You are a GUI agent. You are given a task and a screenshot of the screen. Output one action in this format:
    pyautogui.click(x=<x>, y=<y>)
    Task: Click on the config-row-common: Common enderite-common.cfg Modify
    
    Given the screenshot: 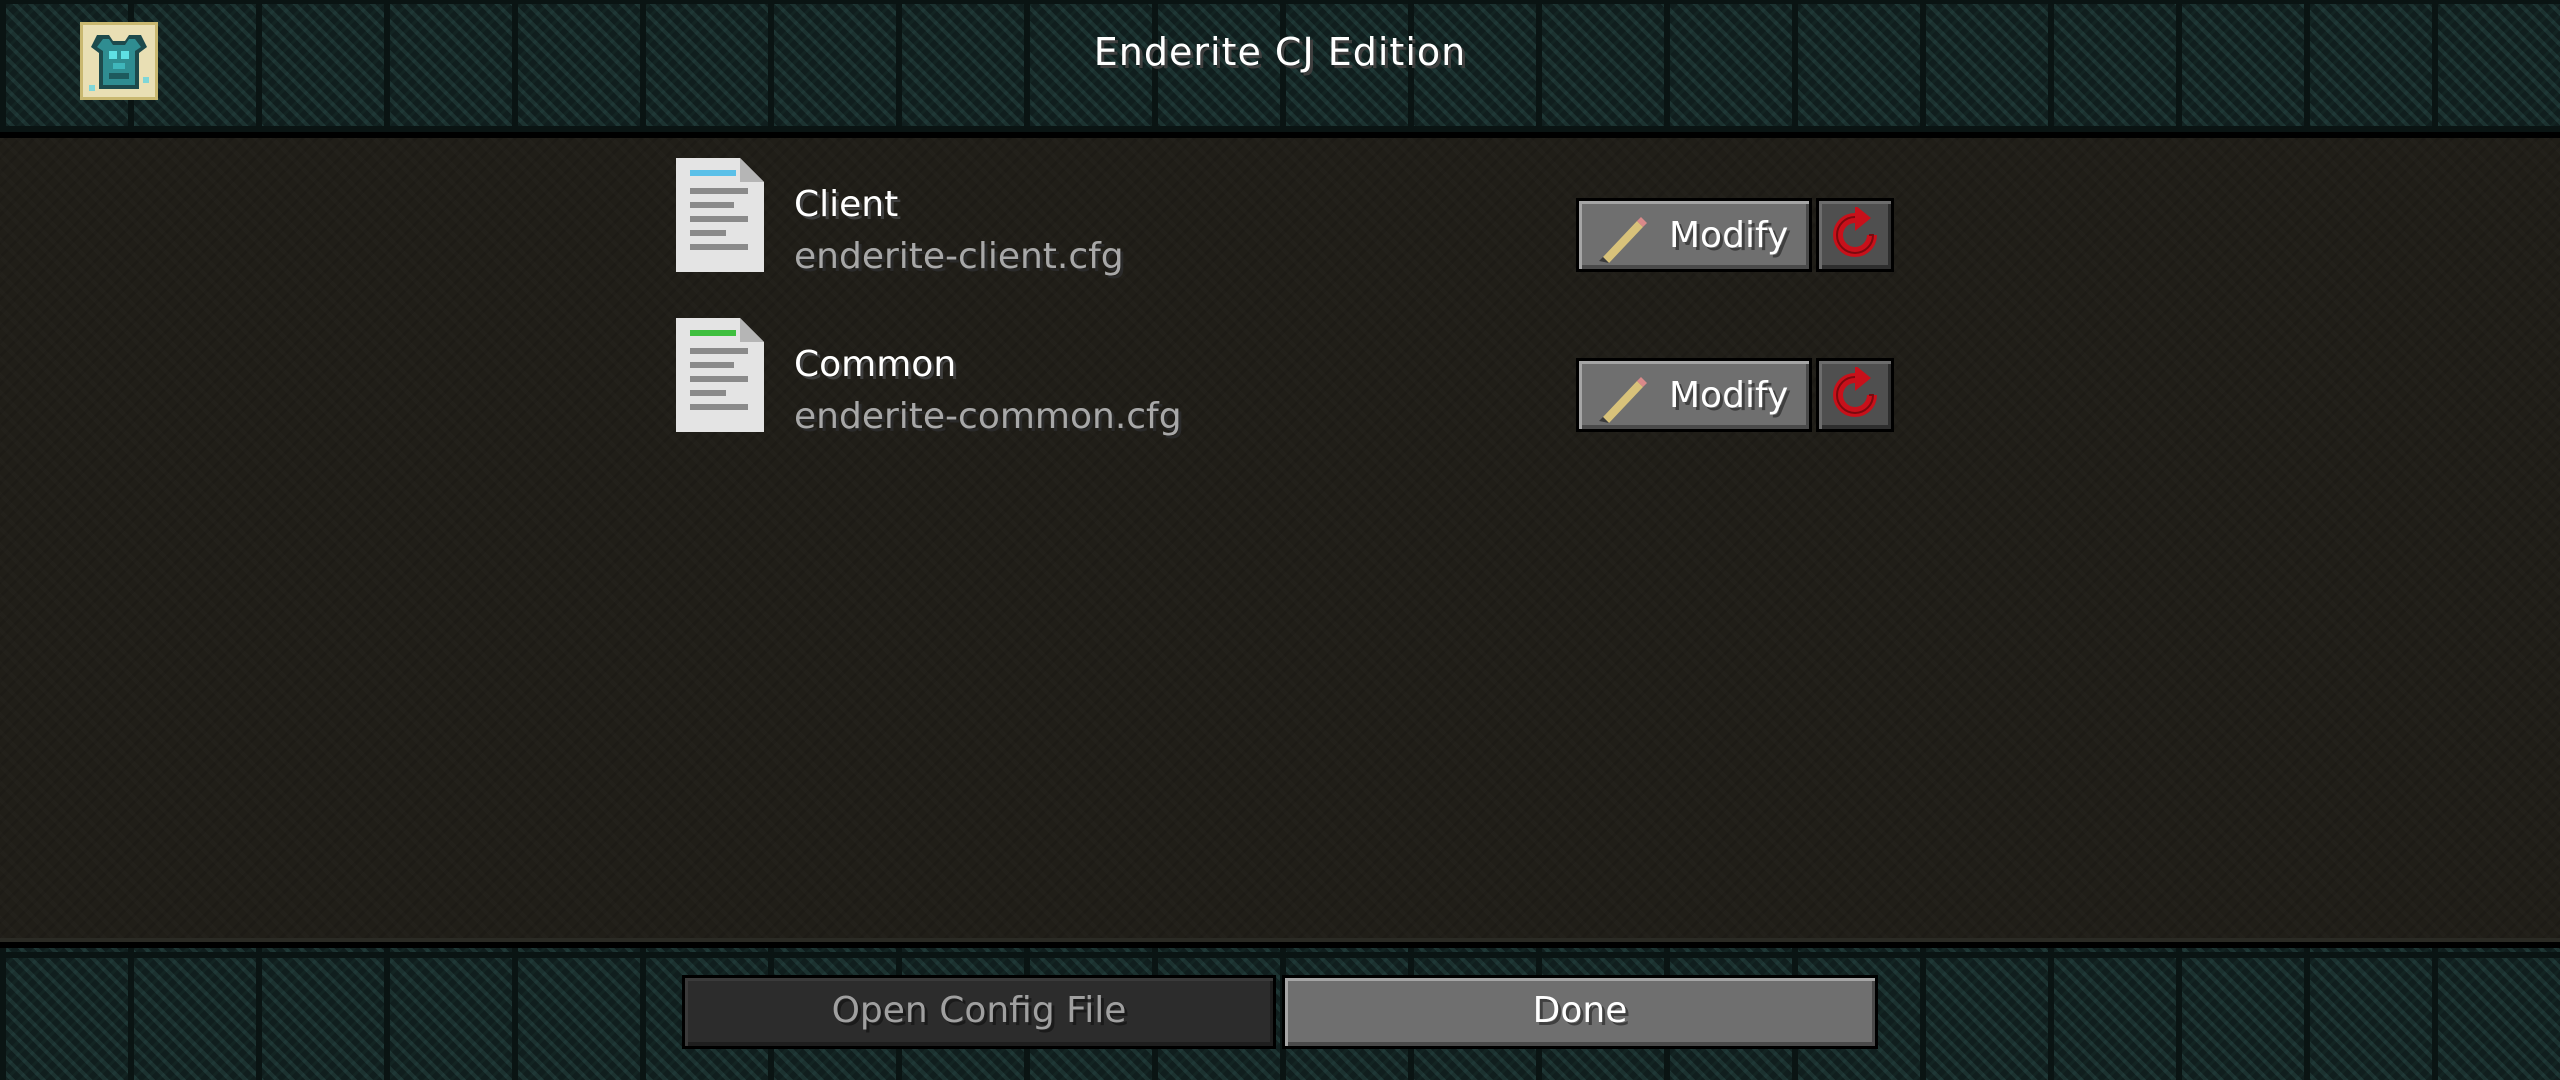 What is the action you would take?
    pyautogui.click(x=1286, y=378)
    